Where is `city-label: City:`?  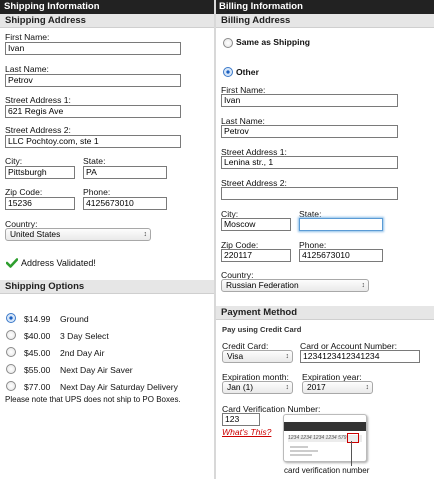
city-label: City: is located at coordinates (14, 161).